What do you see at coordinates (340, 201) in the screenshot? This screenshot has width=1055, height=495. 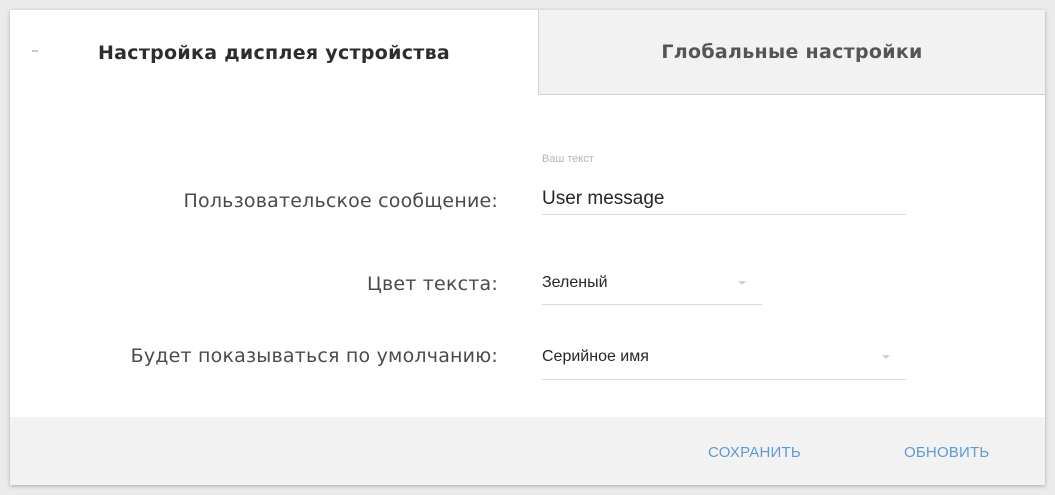 I see `user-message-label: Пользовательское сообщение:` at bounding box center [340, 201].